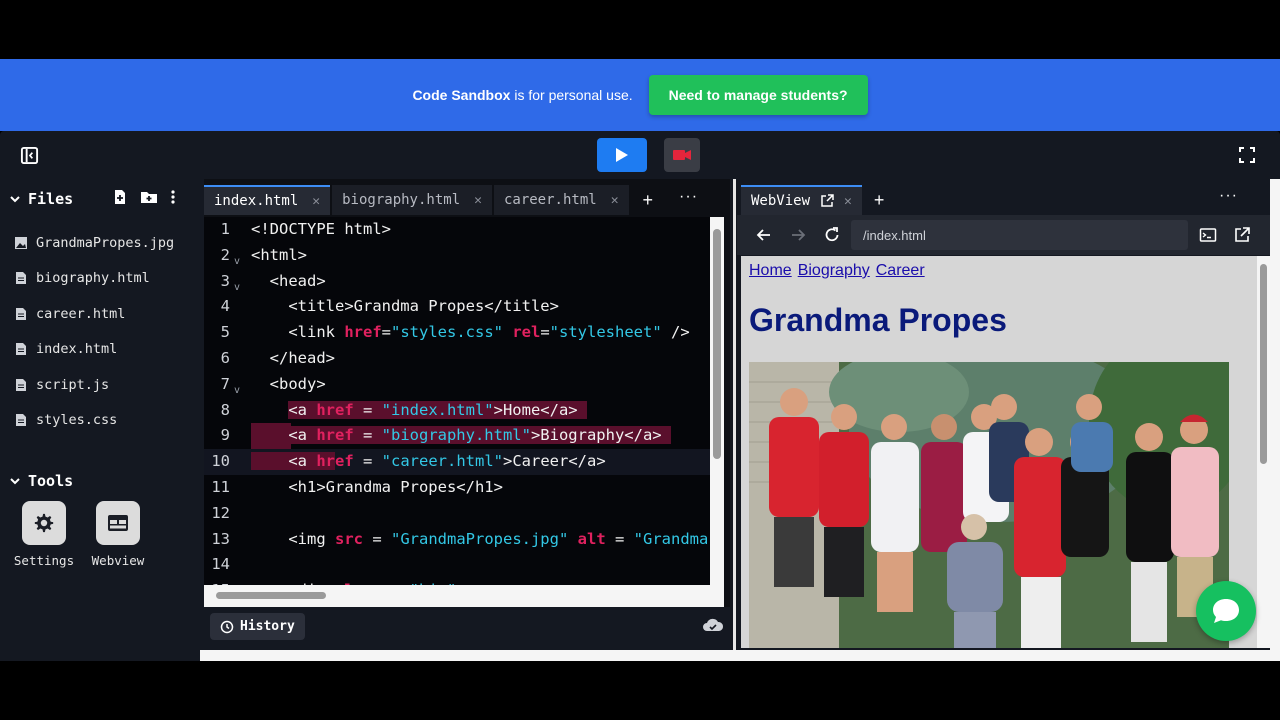 Image resolution: width=1280 pixels, height=720 pixels. What do you see at coordinates (989, 505) in the screenshot?
I see `family-photo` at bounding box center [989, 505].